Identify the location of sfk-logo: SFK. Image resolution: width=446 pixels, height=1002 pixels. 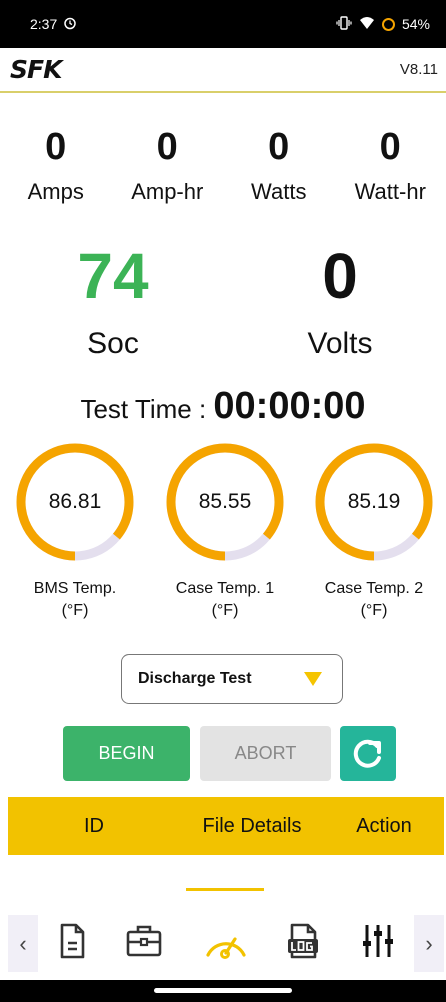
(36, 69).